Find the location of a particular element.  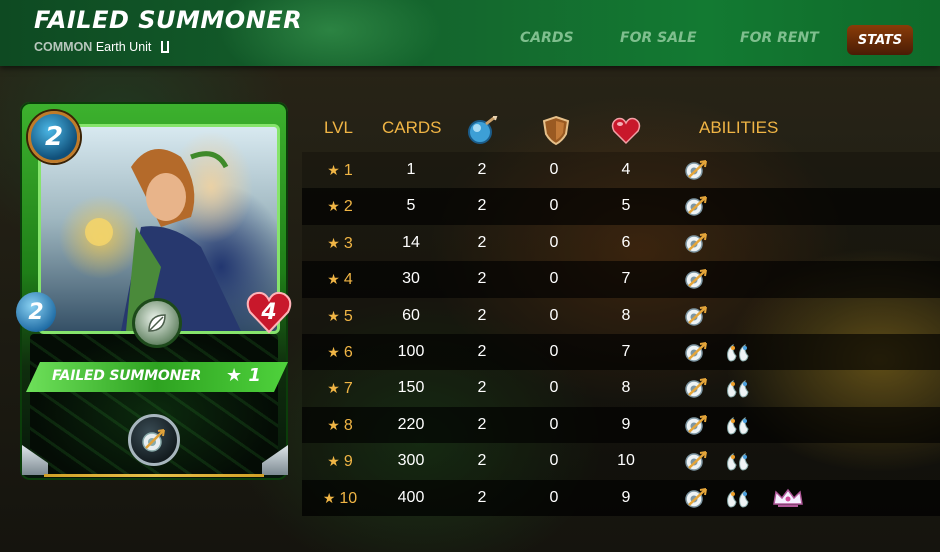

row-cards: 220 is located at coordinates (411, 424).